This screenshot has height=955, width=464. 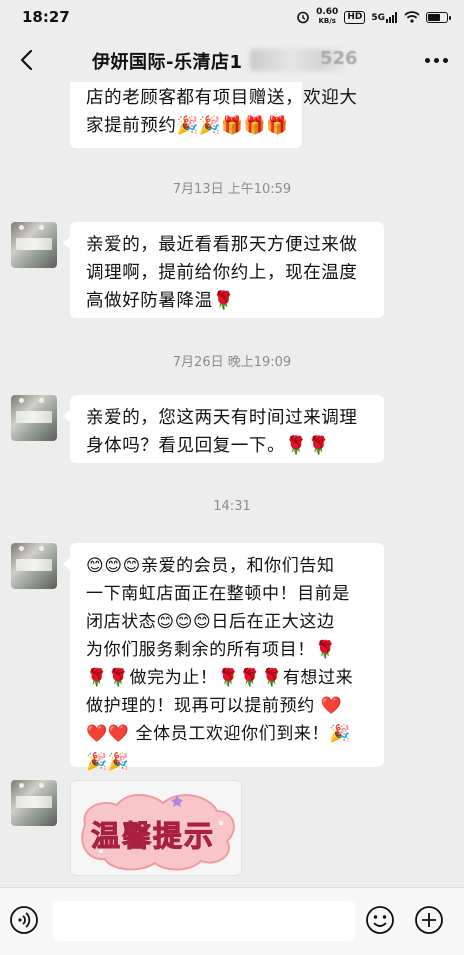 I want to click on message-bubble: 店的老顾客都有项目赠送，欢迎大 家提前预约🎉🎉🎁🎁🎁, so click(x=214, y=115).